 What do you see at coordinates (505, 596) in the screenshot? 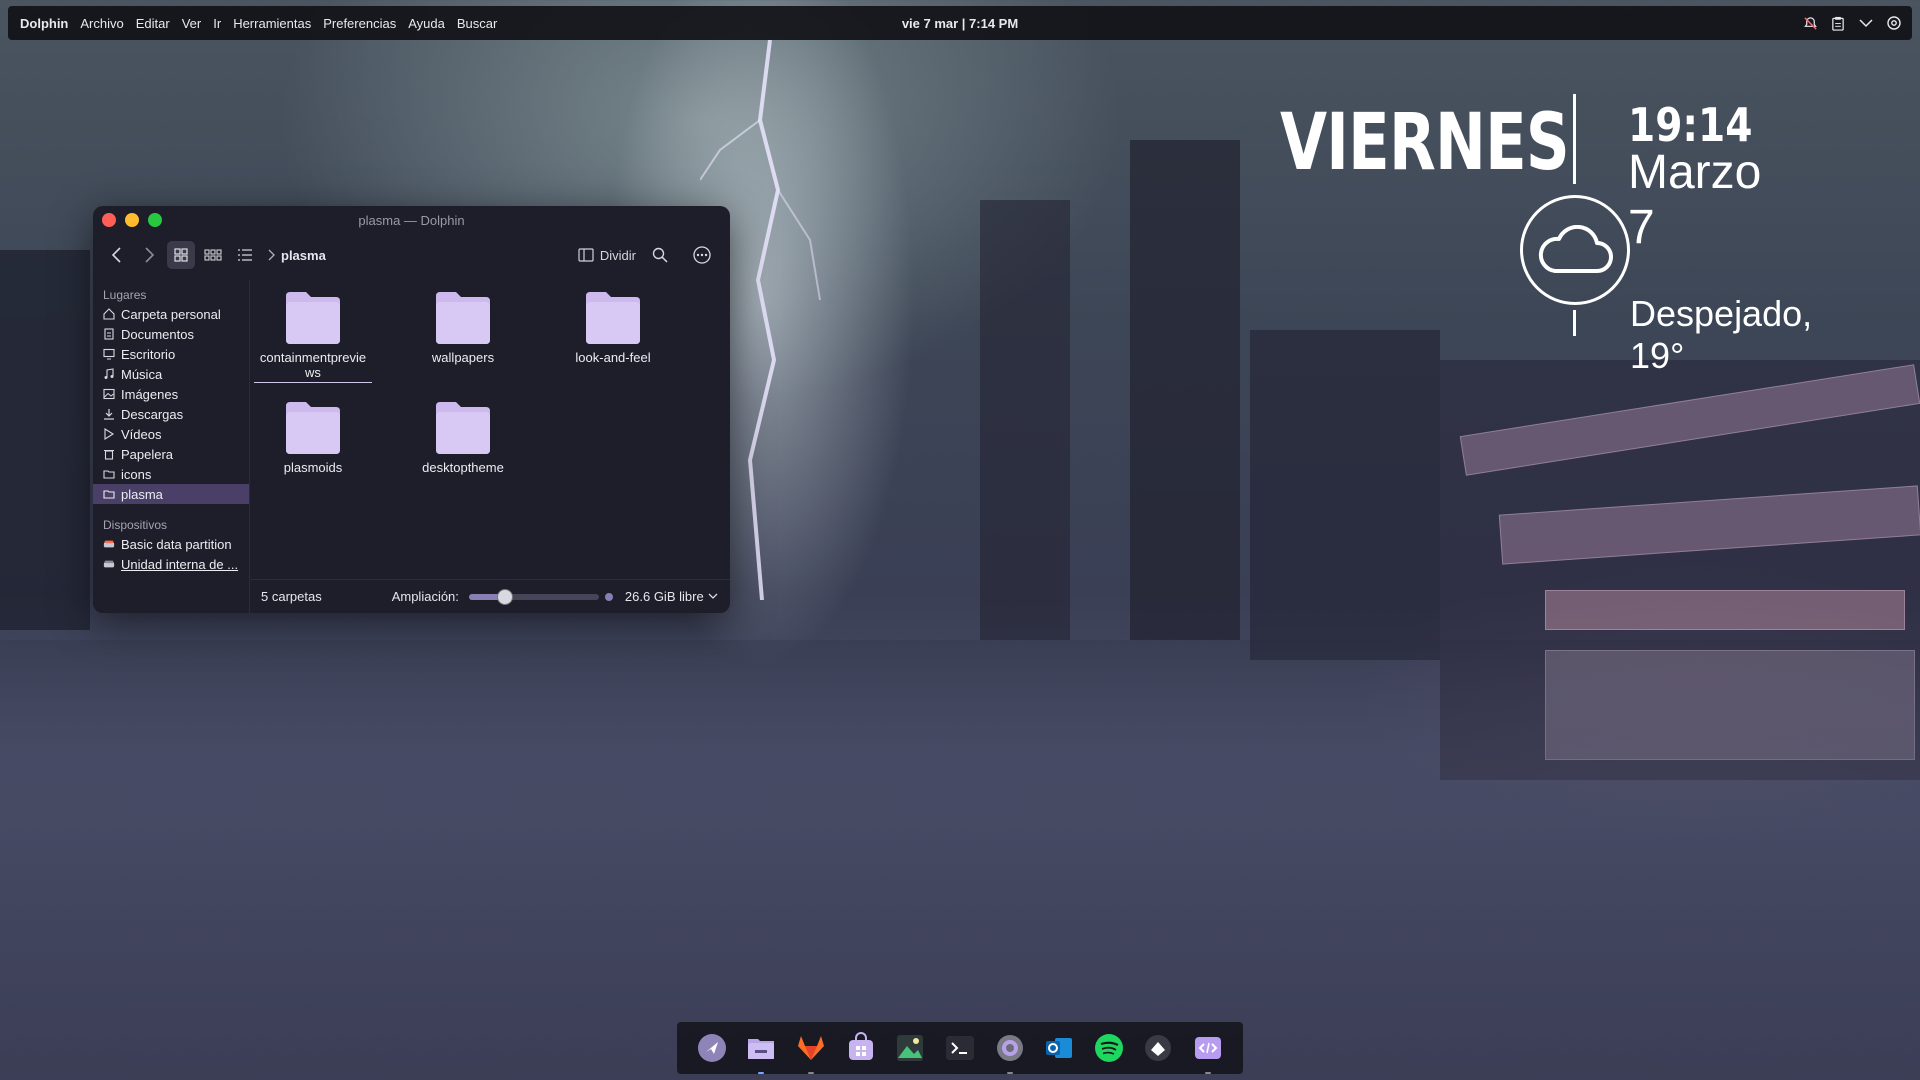
I see `zoom-slider-knob` at bounding box center [505, 596].